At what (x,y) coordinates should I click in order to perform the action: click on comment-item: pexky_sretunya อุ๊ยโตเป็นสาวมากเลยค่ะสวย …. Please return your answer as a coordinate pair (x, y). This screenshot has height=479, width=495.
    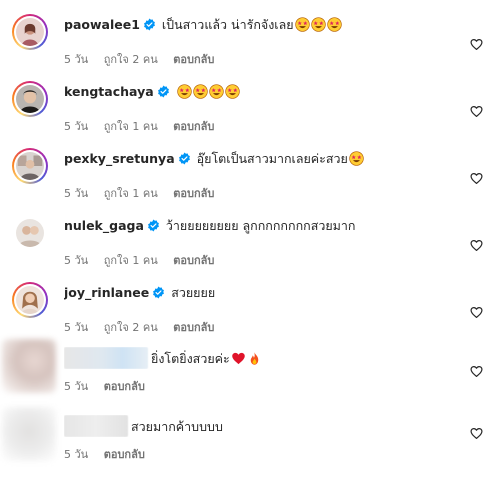
    Looking at the image, I should click on (247, 181).